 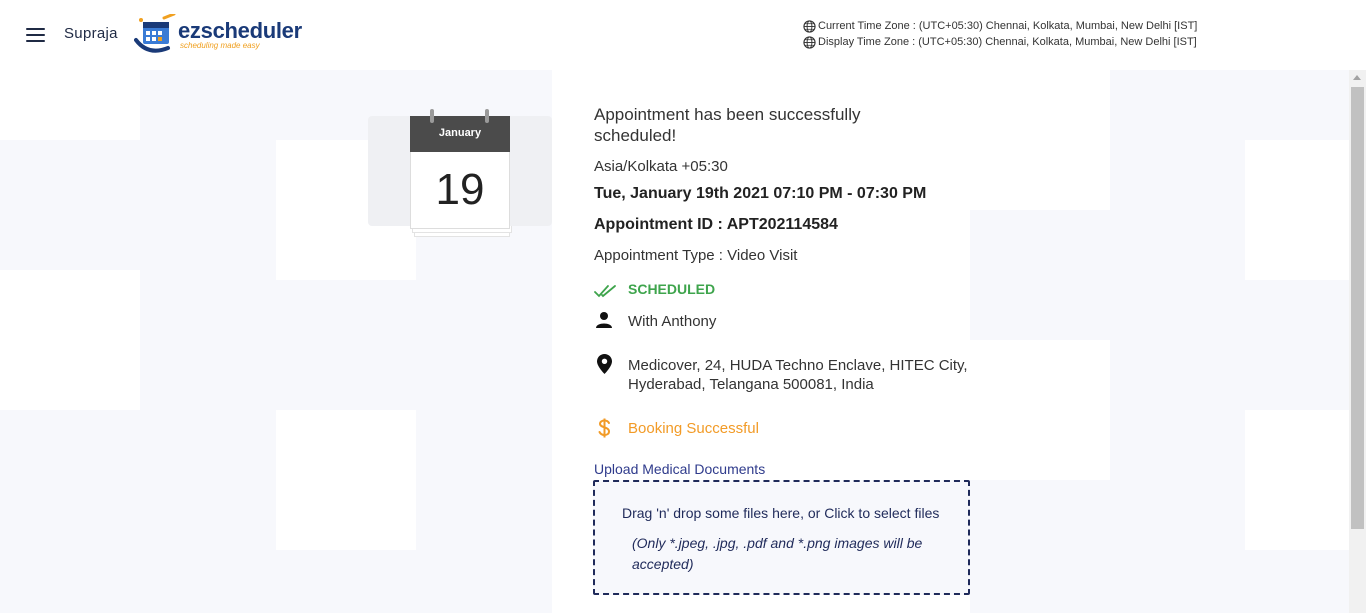 What do you see at coordinates (683, 35) in the screenshot?
I see `app-header: Supraja ezscheduler scheduling made easy` at bounding box center [683, 35].